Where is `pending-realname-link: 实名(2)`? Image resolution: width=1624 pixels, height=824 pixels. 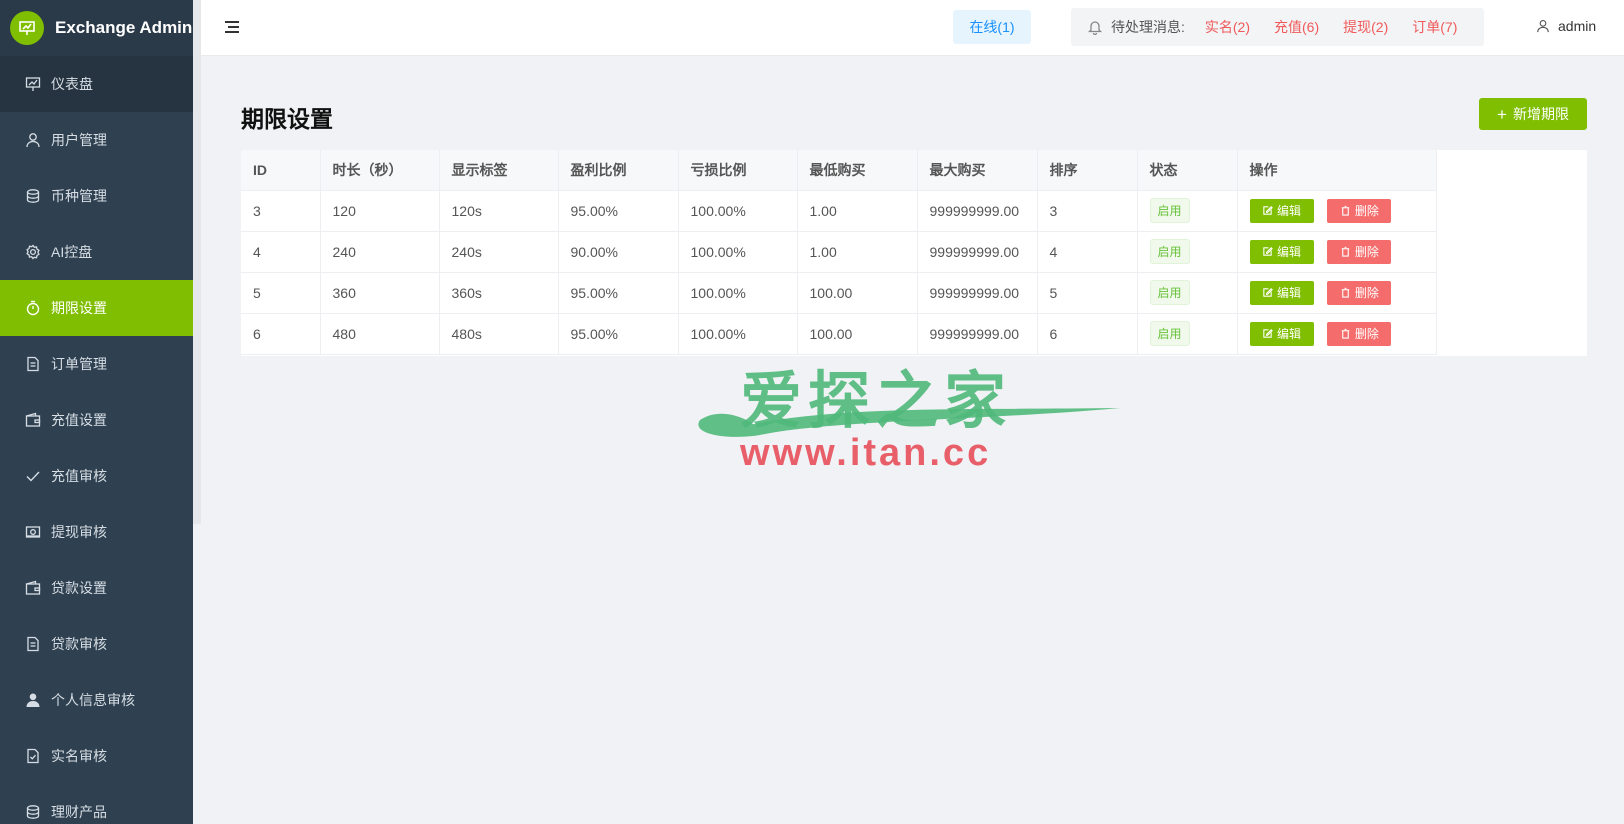
pending-realname-link: 实名(2) is located at coordinates (1227, 27).